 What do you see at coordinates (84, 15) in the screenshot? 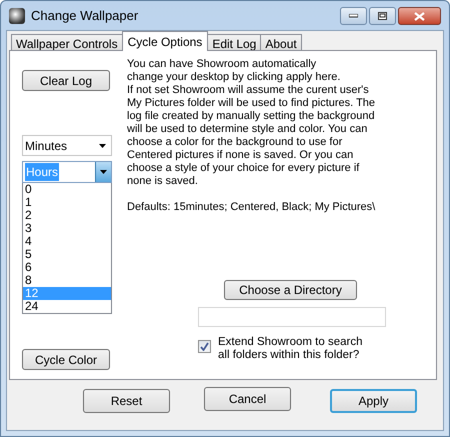
I see `window-title: Change Wallpaper` at bounding box center [84, 15].